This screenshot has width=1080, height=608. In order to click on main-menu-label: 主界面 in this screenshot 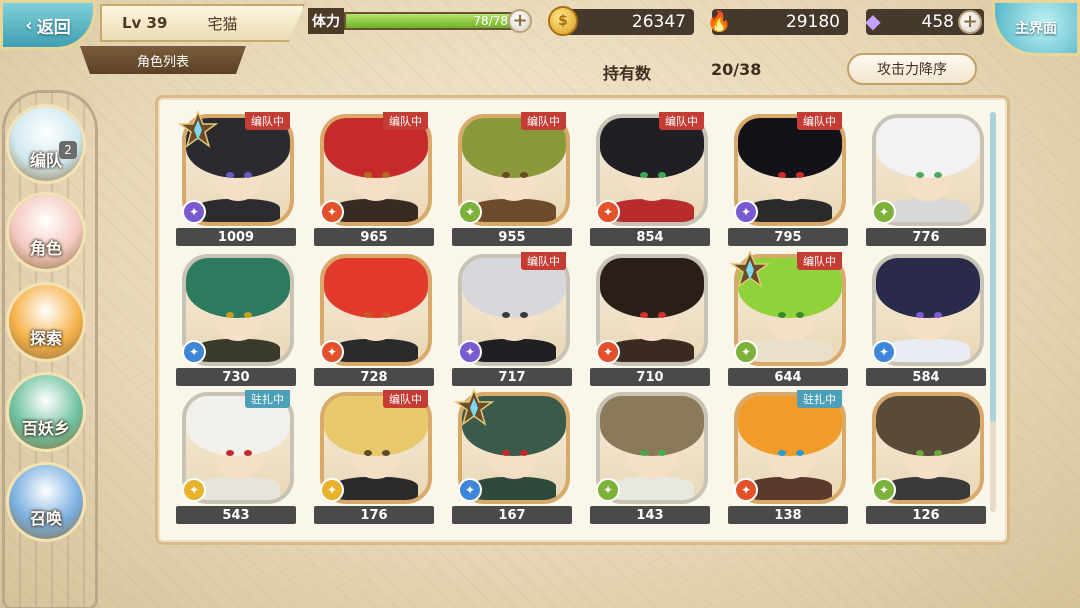, I will do `click(1036, 29)`.